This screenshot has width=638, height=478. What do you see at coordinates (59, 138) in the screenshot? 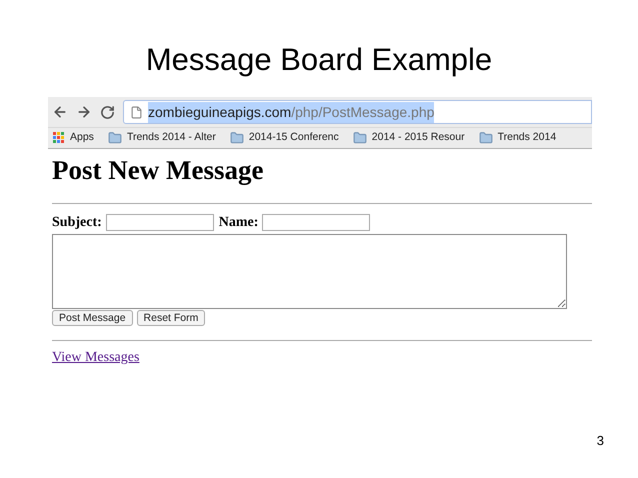
I see `apps-grid-icon` at bounding box center [59, 138].